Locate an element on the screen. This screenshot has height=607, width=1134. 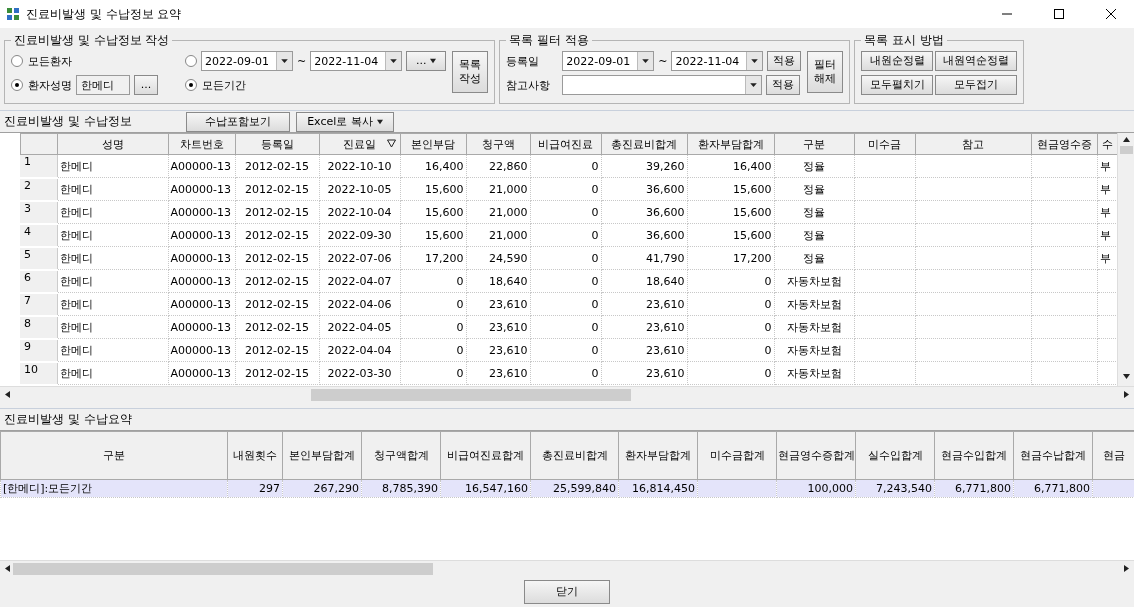
radio-button is located at coordinates (191, 61).